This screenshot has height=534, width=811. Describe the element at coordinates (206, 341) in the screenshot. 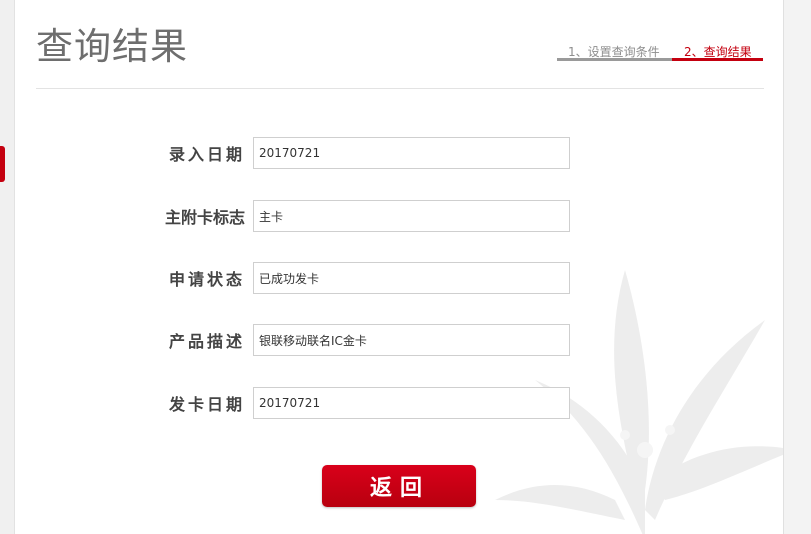

I see `product-description-label: 产品描述` at that location.